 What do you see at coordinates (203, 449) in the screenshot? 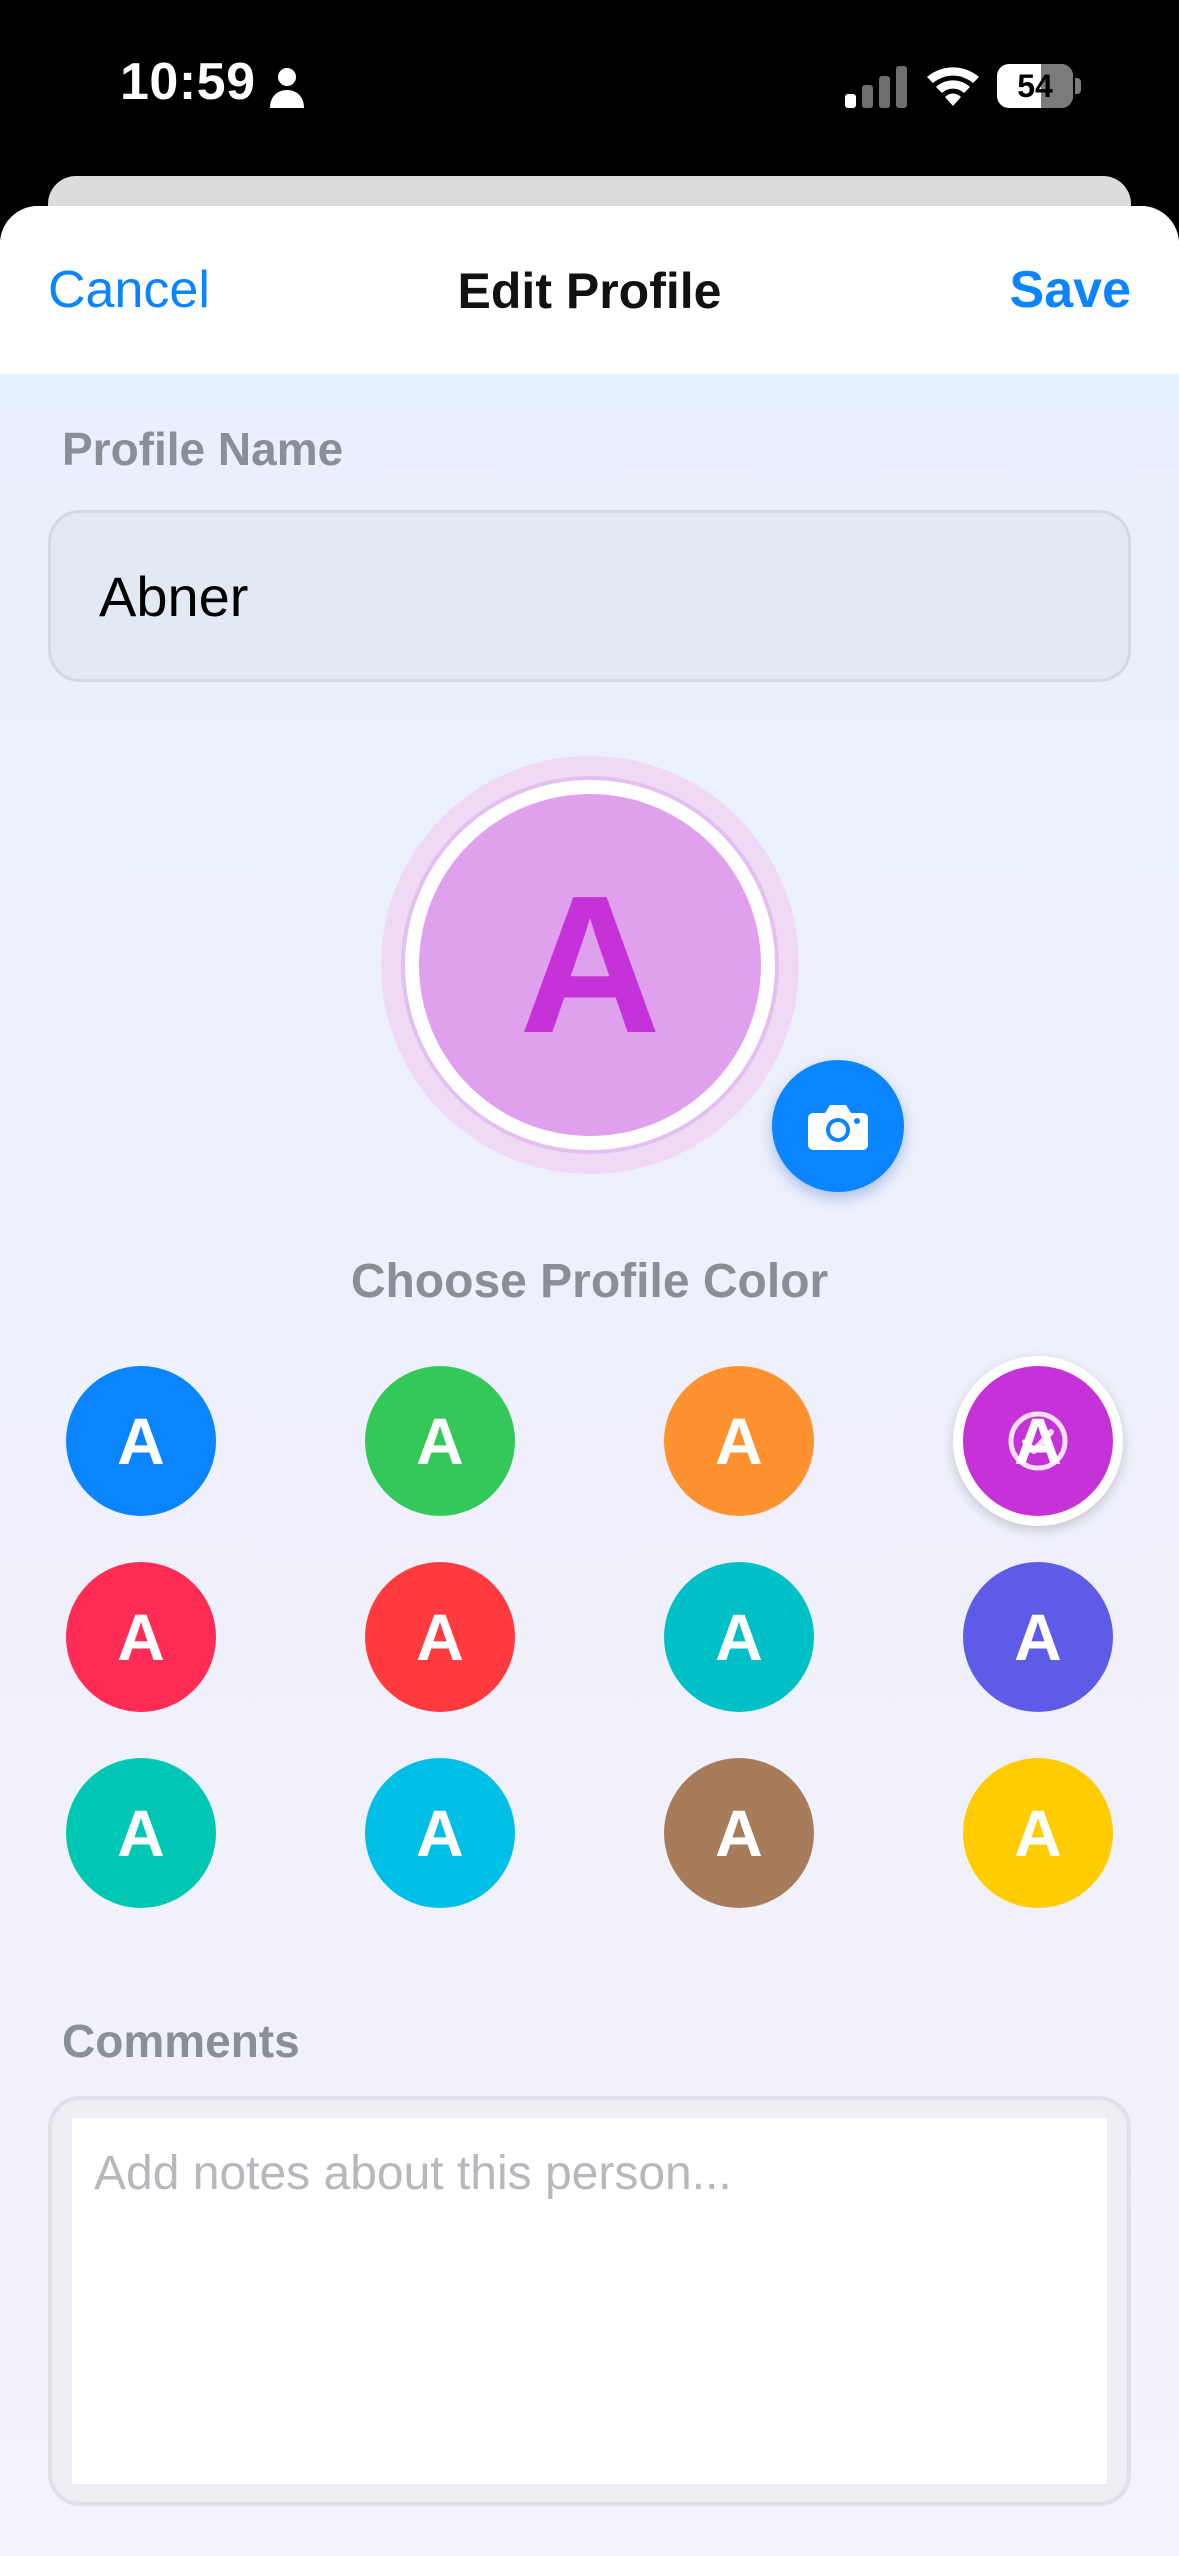
I see `profile-name-label: Profile Name` at bounding box center [203, 449].